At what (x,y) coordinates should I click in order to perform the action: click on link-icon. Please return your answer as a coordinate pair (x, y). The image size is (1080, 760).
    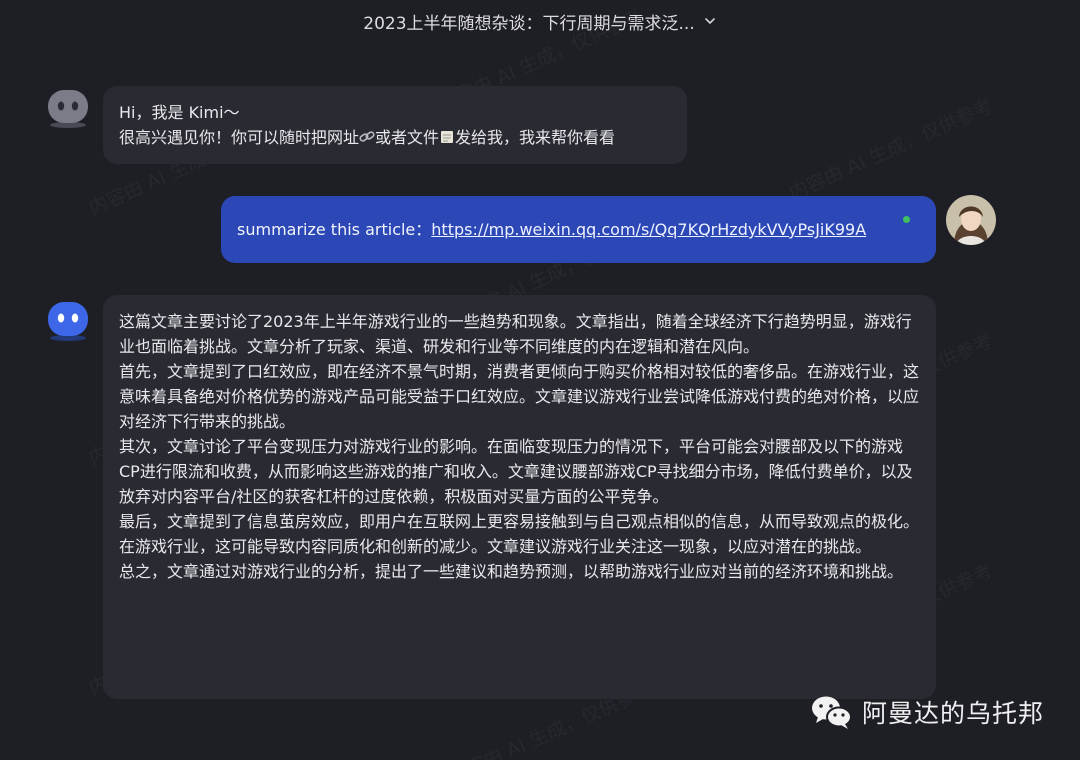
    Looking at the image, I should click on (367, 136).